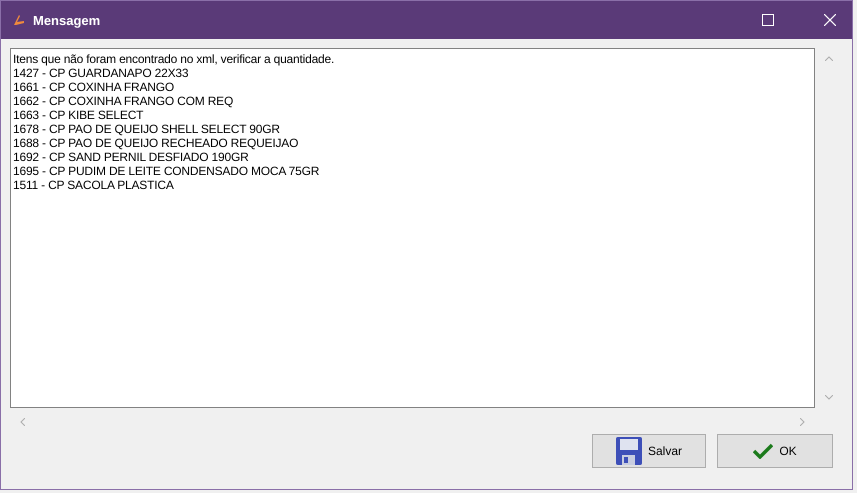 This screenshot has width=857, height=493. I want to click on window-title: Mensagem, so click(66, 20).